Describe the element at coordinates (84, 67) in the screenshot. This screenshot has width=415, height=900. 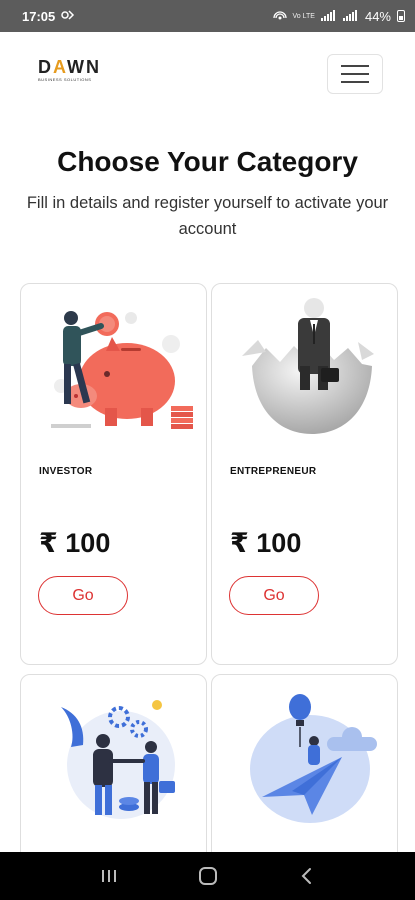
I see `logo-letters-wn: WN` at that location.